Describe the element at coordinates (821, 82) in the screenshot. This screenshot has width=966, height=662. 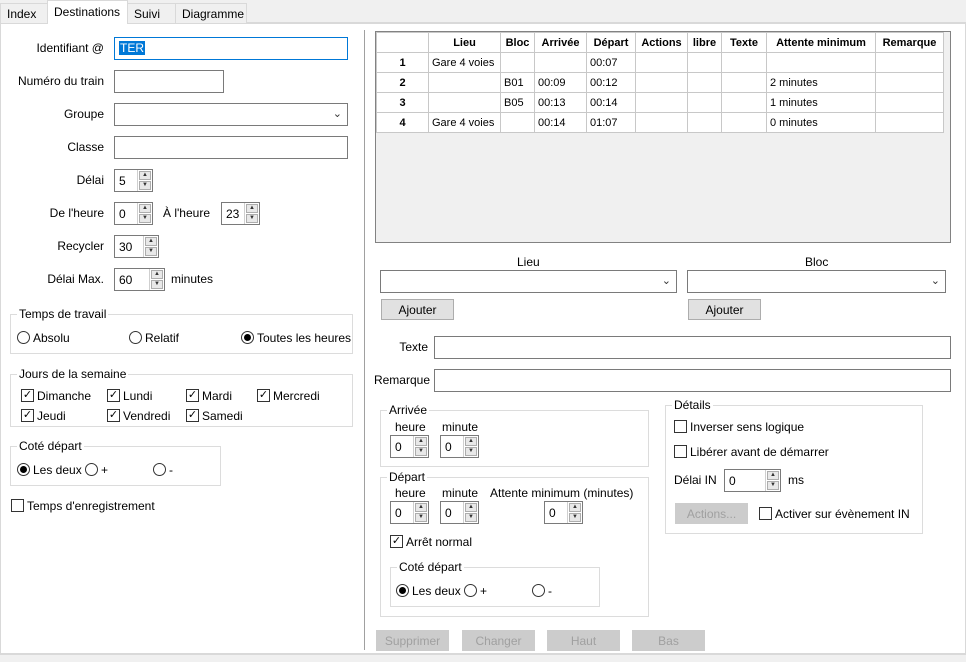
I see `table-cell: 2 minutes` at that location.